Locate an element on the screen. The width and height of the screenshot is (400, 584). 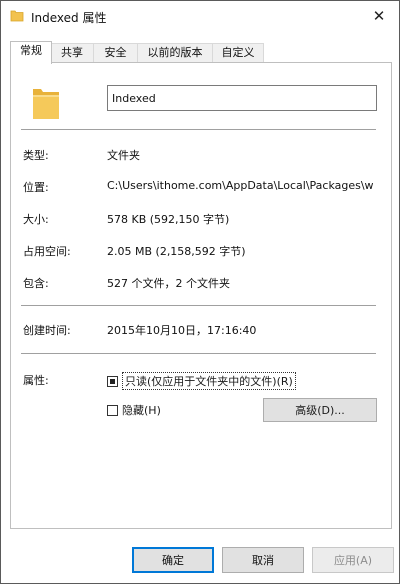
attributes-label: 属性: is located at coordinates (36, 380).